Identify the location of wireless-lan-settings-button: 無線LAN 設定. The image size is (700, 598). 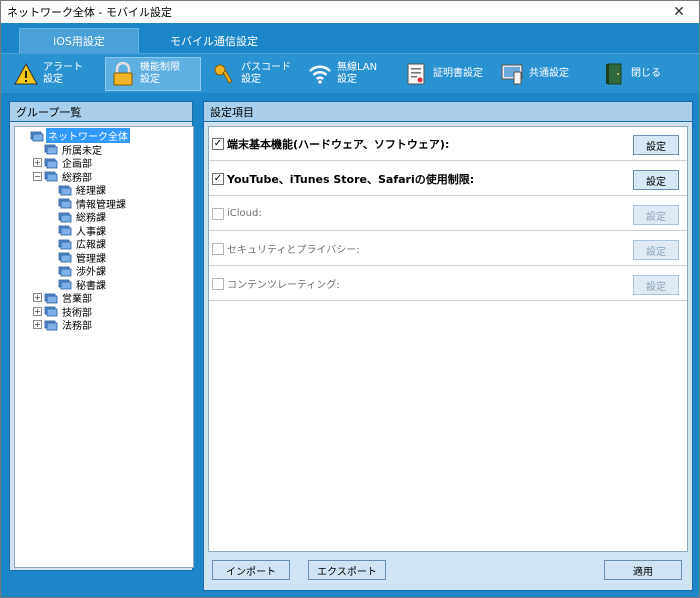
(348, 74).